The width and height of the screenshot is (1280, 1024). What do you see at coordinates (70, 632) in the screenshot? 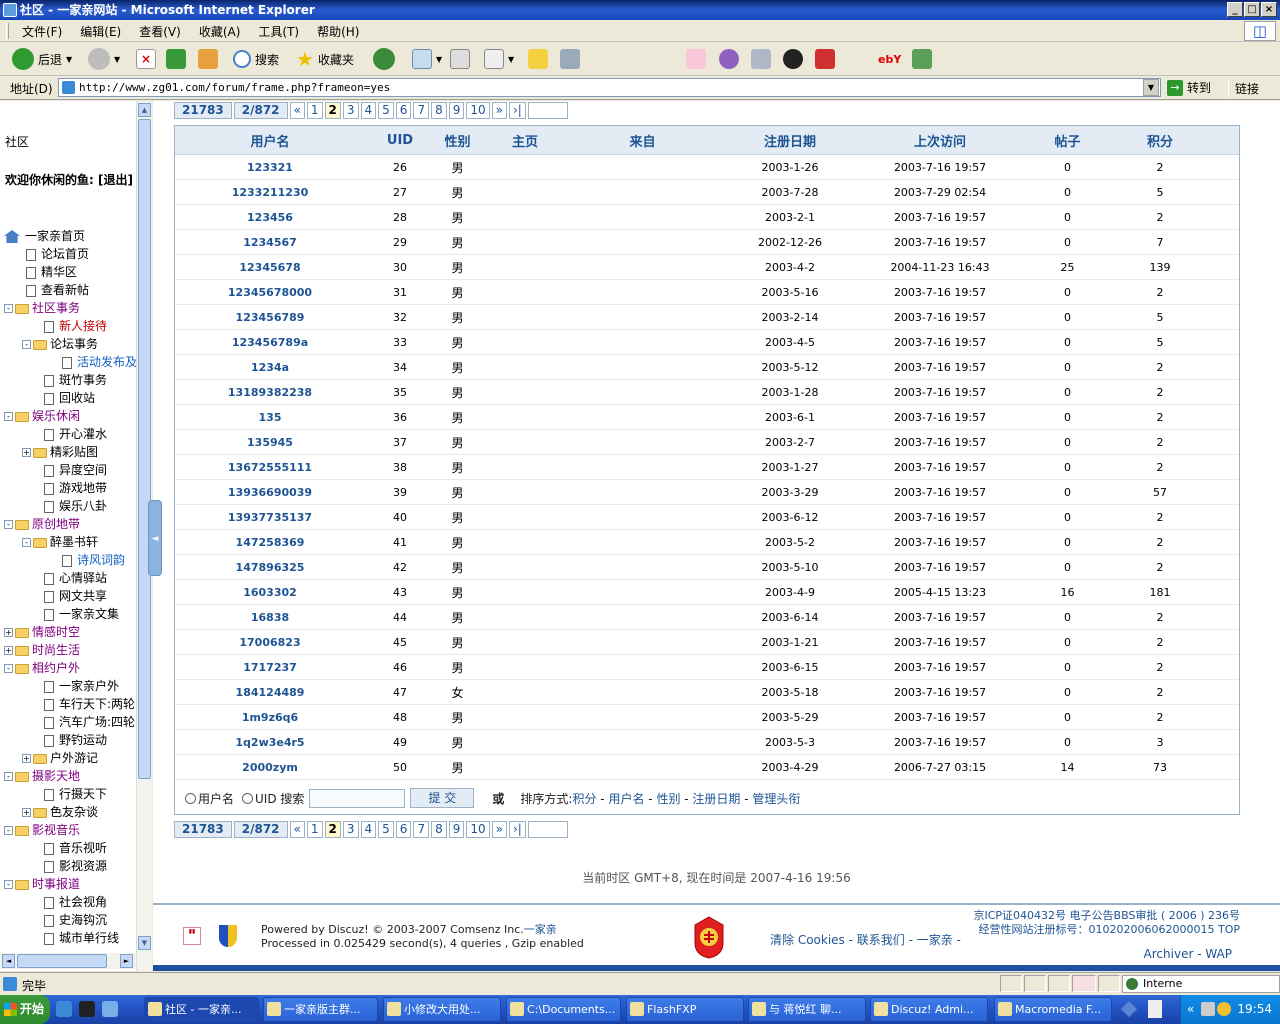
I see `sidebar-tree-item: + 情感时空` at bounding box center [70, 632].